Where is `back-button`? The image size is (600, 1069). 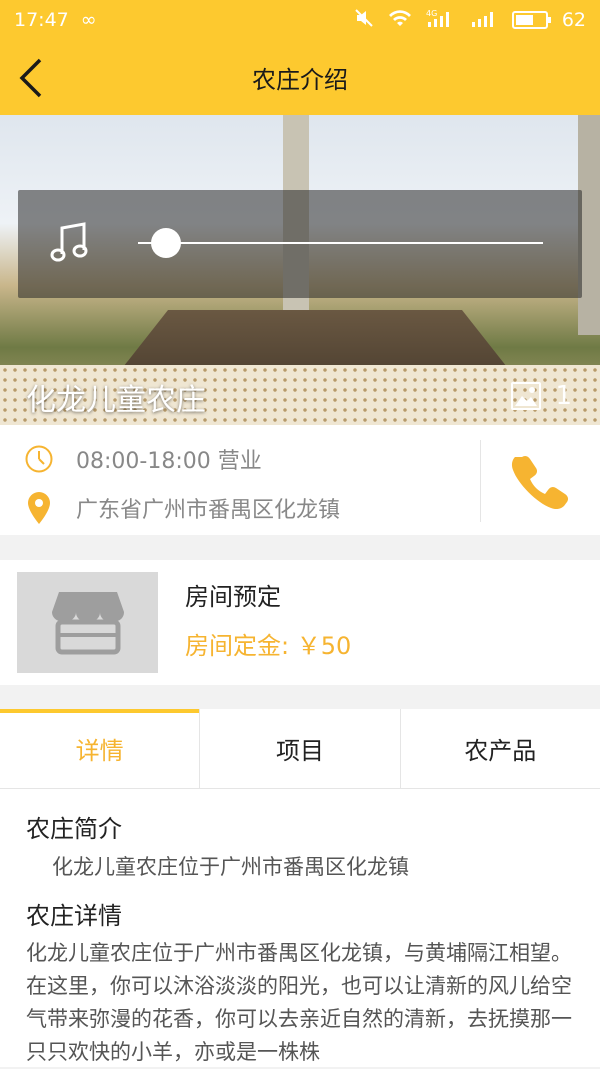
back-button is located at coordinates (34, 78).